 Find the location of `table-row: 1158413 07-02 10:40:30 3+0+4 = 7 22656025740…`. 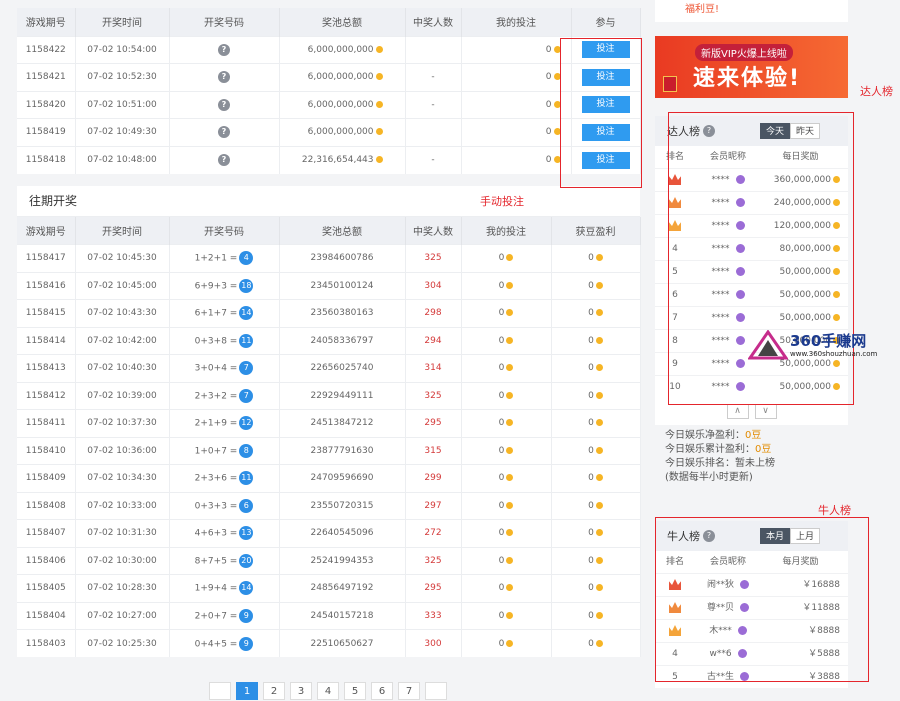

table-row: 1158413 07-02 10:40:30 3+0+4 = 7 22656025740… is located at coordinates (329, 368).